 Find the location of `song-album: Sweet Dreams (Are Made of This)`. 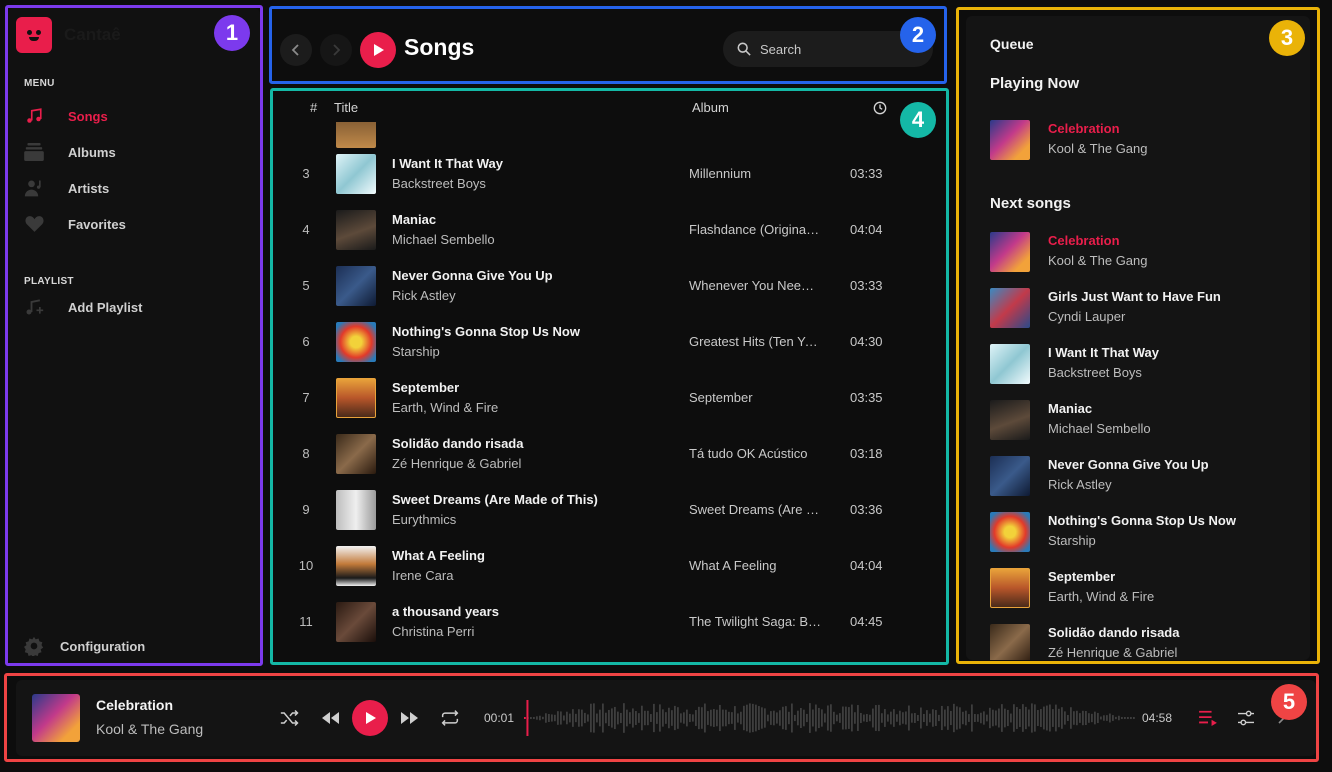

song-album: Sweet Dreams (Are Made of This) is located at coordinates (755, 509).